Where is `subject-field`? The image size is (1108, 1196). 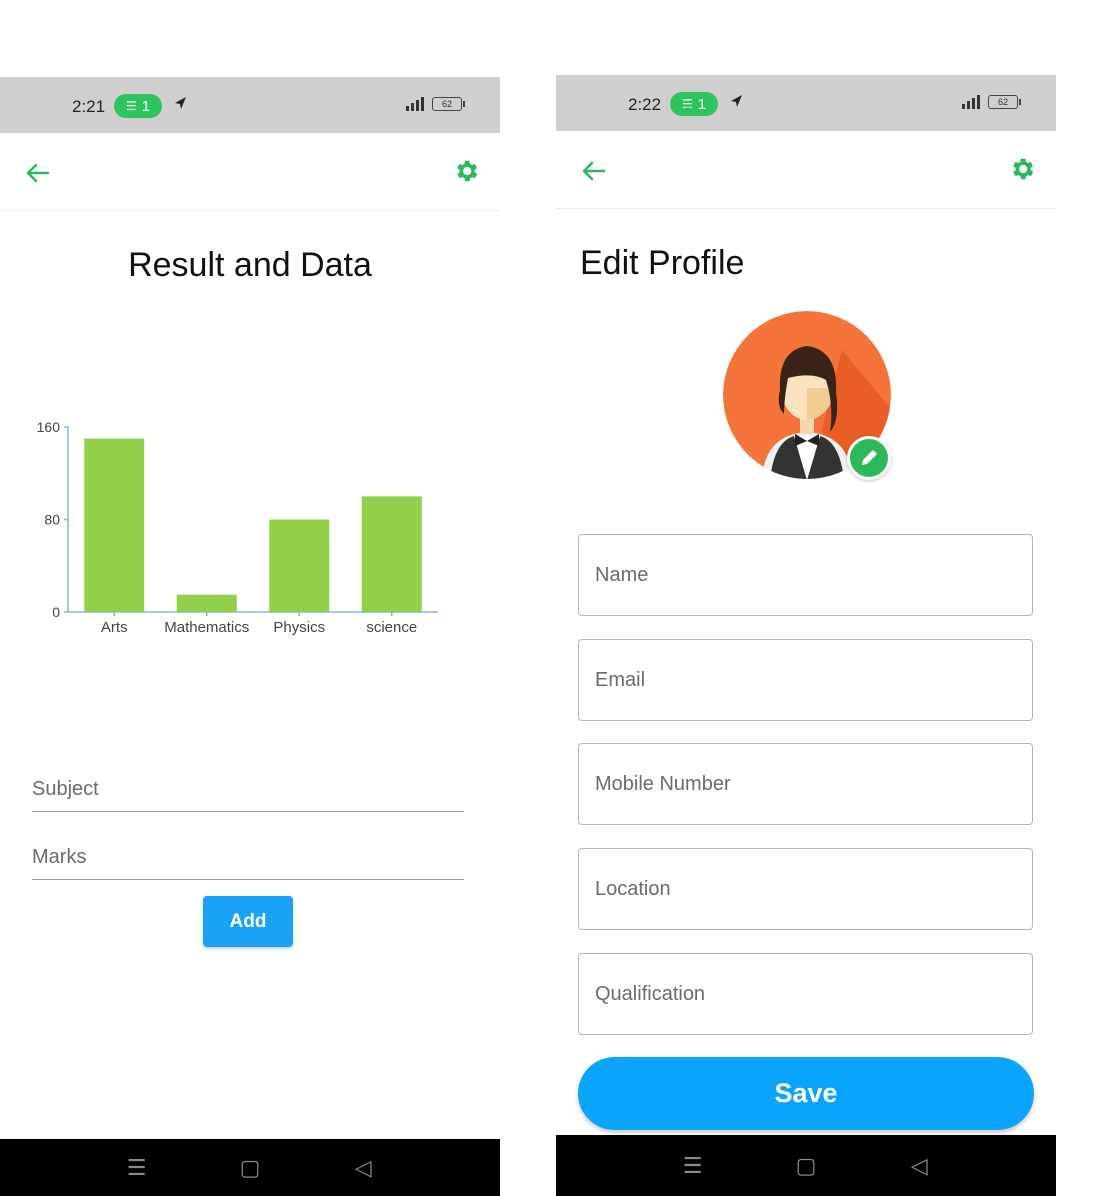
subject-field is located at coordinates (248, 790).